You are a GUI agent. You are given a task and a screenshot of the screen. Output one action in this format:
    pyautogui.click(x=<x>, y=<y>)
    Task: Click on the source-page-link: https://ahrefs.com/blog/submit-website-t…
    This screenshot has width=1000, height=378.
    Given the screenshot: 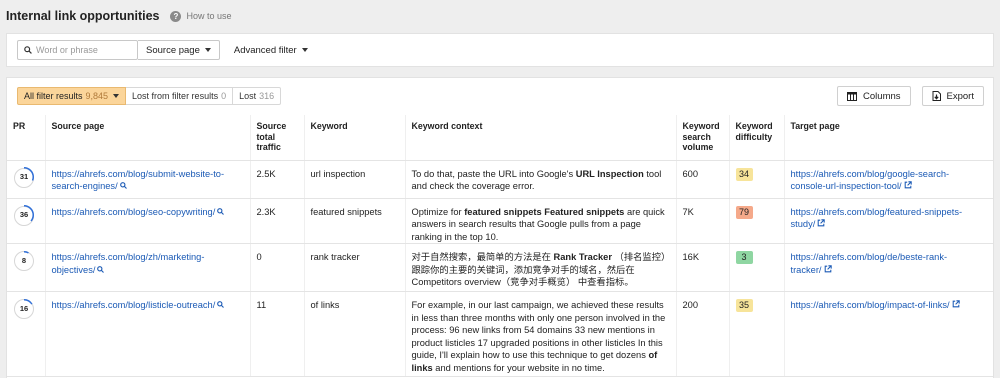 What is the action you would take?
    pyautogui.click(x=138, y=174)
    